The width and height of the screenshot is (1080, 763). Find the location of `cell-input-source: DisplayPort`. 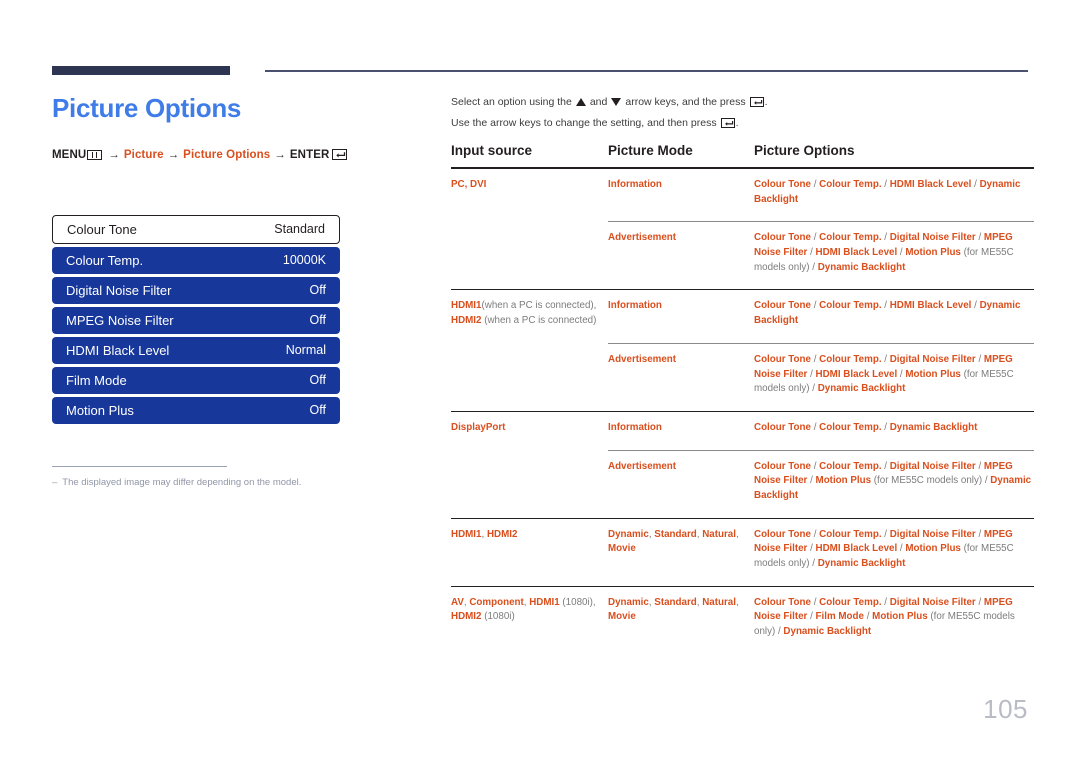

cell-input-source: DisplayPort is located at coordinates (529, 464).